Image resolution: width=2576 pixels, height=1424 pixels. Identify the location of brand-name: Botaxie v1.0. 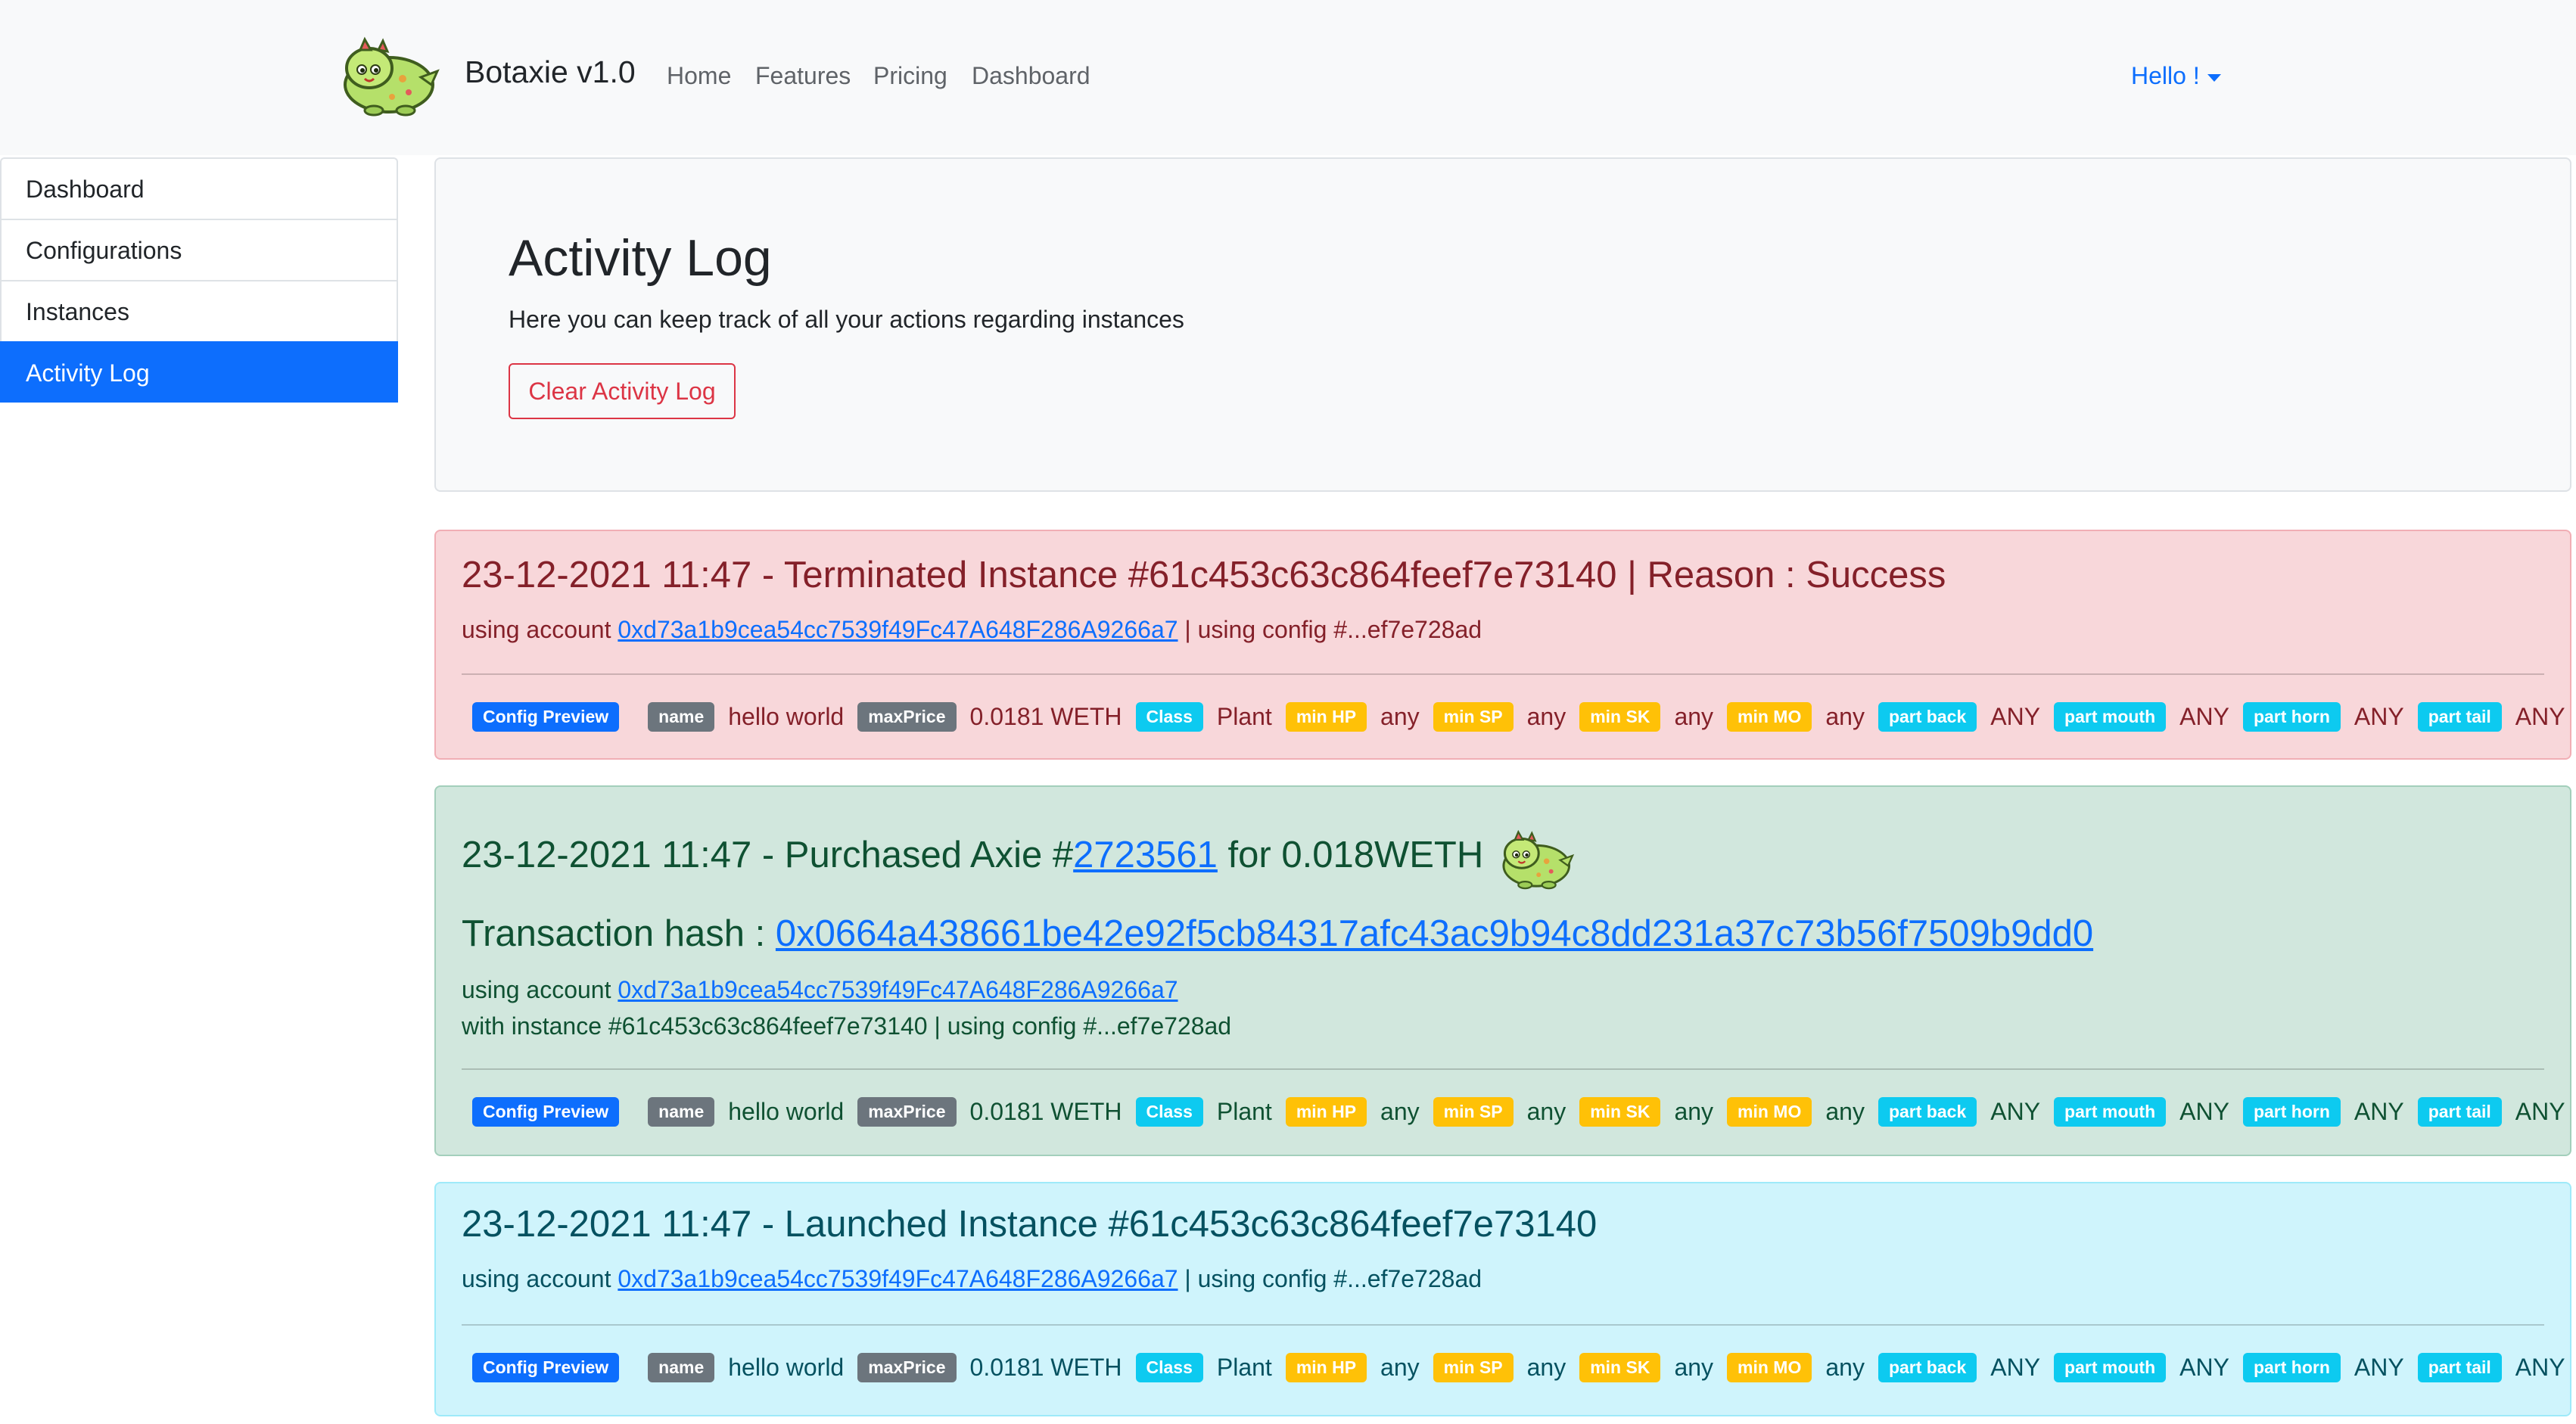
(550, 72).